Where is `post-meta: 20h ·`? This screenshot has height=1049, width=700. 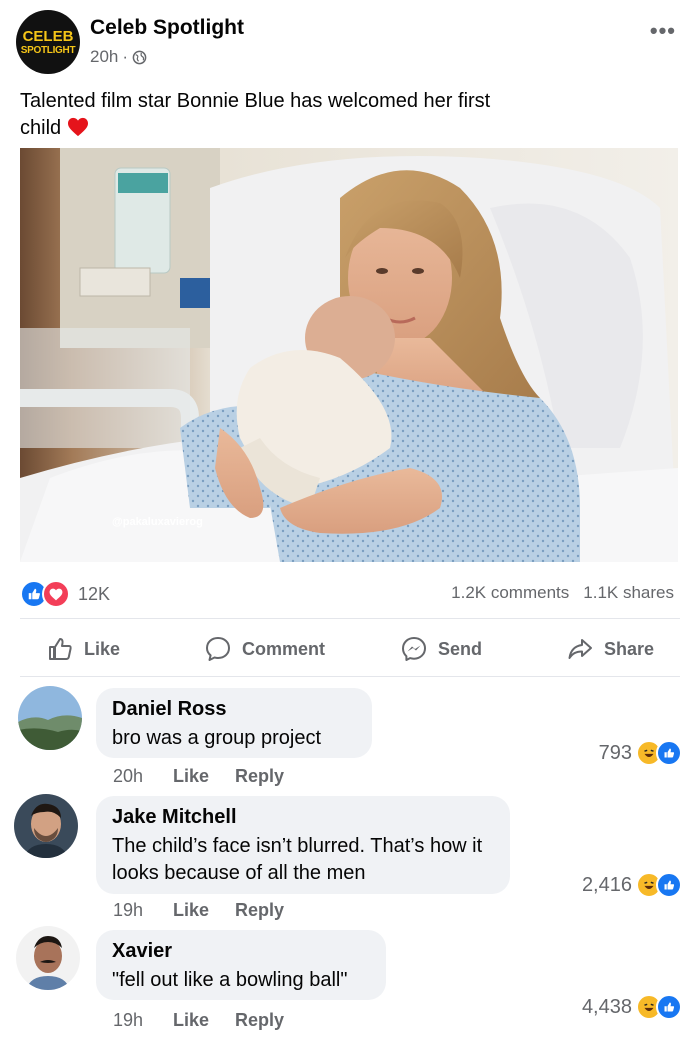 post-meta: 20h · is located at coordinates (118, 57).